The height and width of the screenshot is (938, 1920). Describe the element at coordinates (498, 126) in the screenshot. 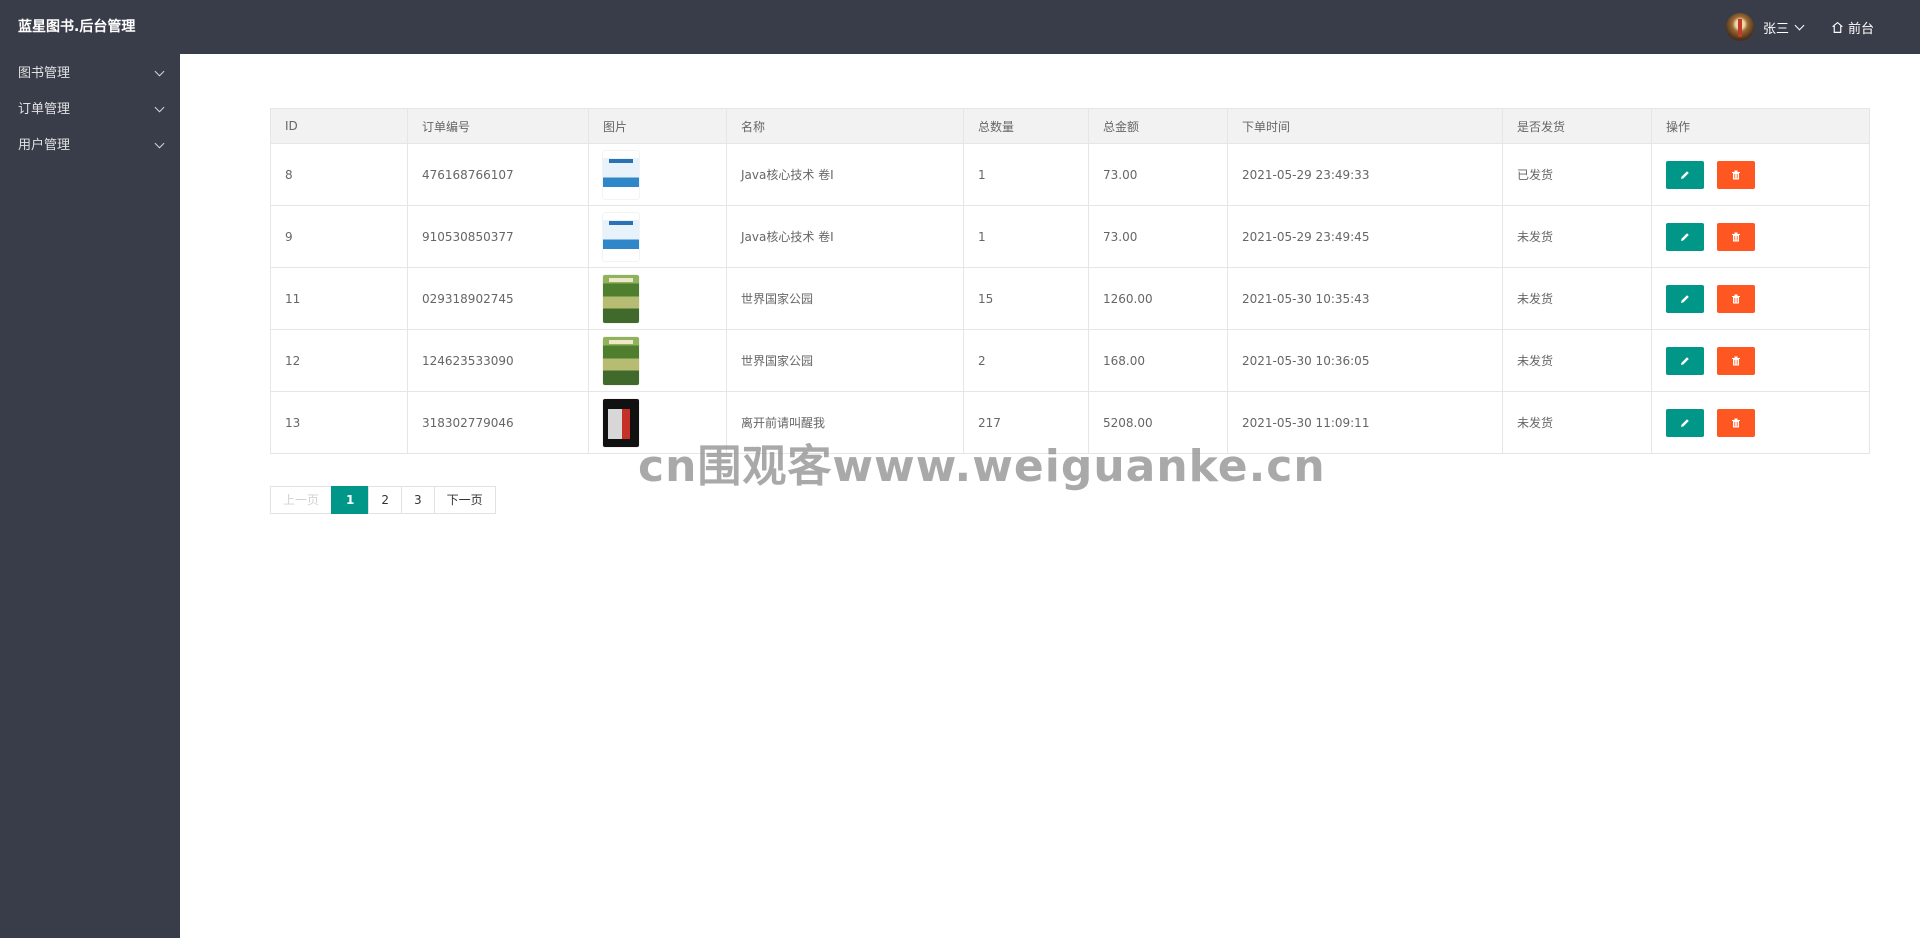

I see `column-header-order-no: 订单编号` at that location.